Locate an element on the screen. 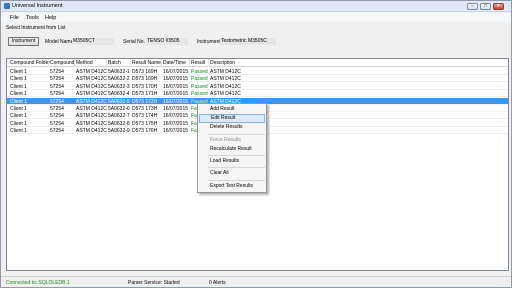 This screenshot has height=288, width=512. instrument-button: Instrument is located at coordinates (23, 41).